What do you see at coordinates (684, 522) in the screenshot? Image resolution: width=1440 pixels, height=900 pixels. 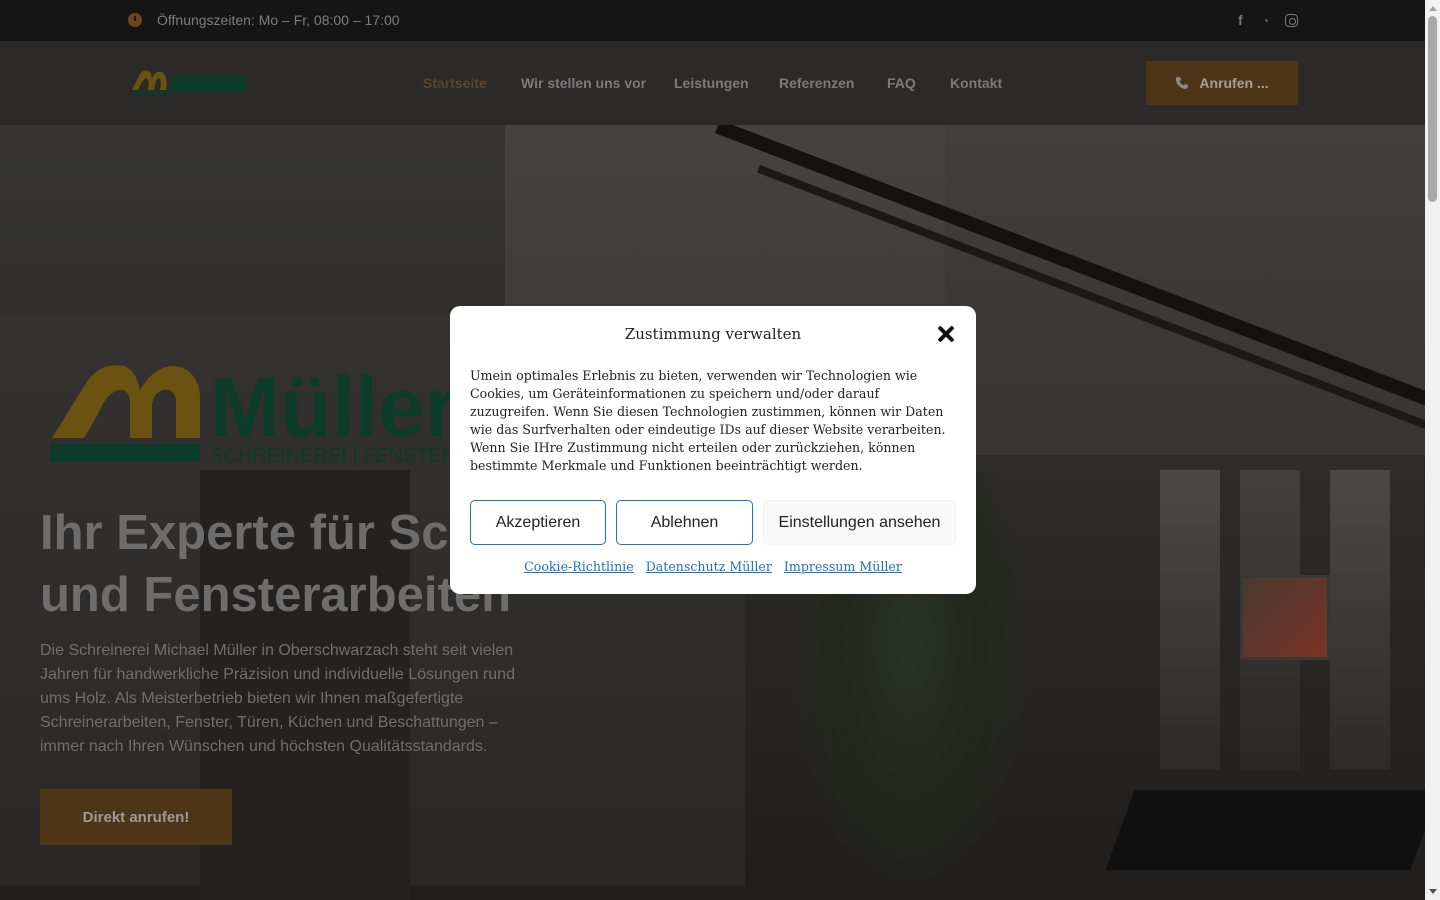 I see `deny-button: Ablehnen` at bounding box center [684, 522].